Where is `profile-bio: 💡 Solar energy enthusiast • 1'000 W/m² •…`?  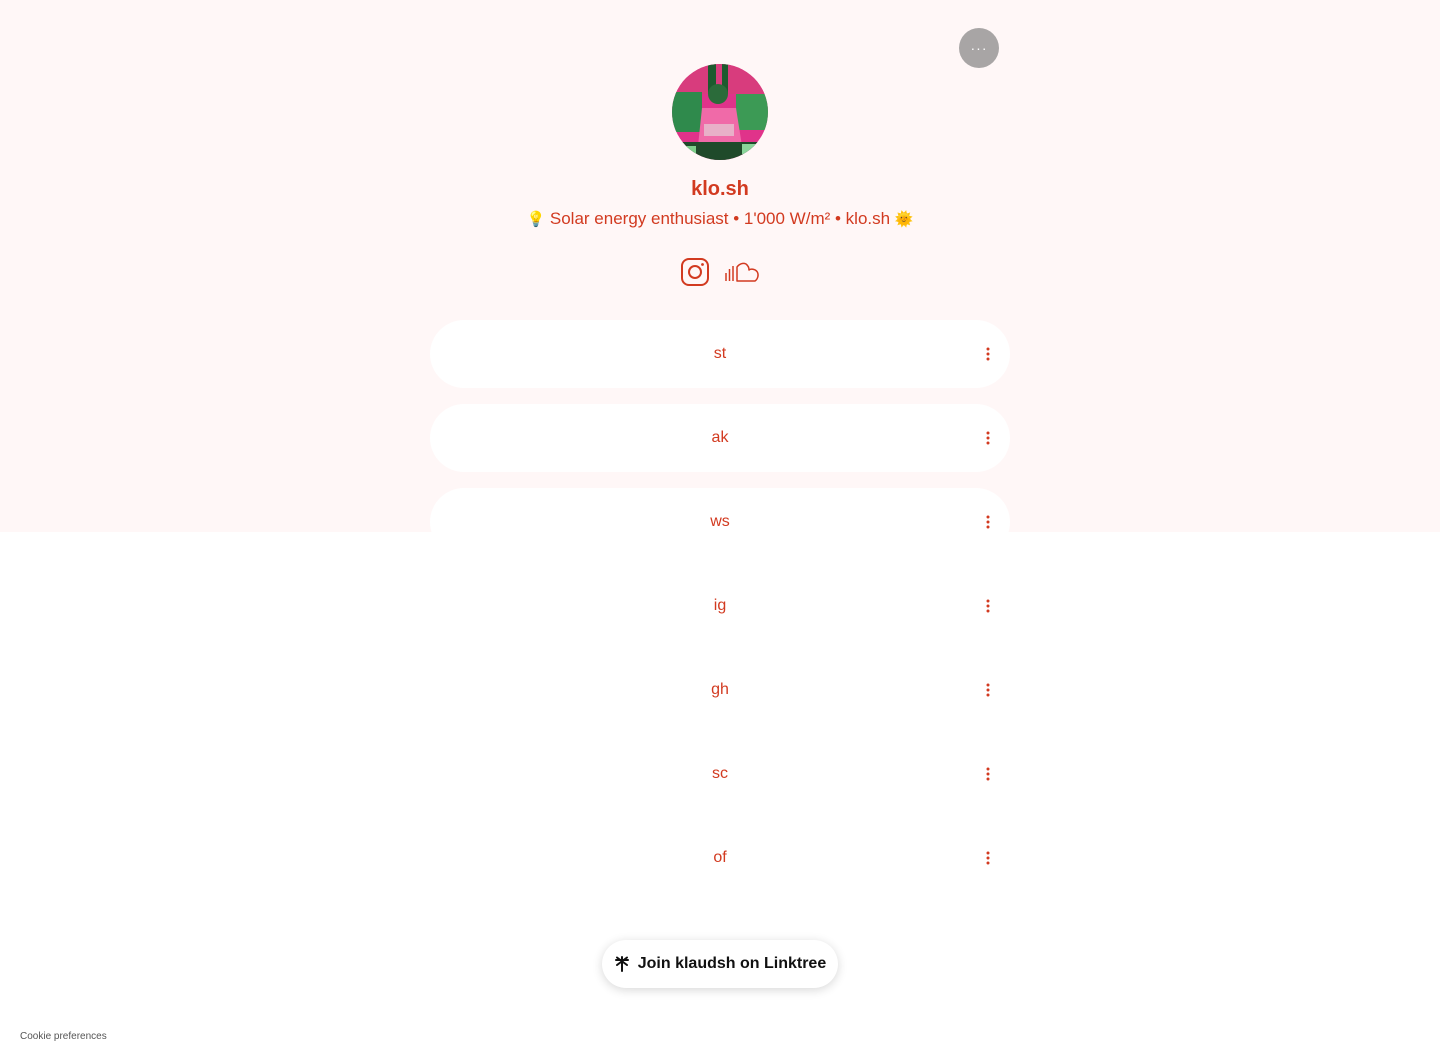
profile-bio: 💡 Solar energy enthusiast • 1'000 W/m² •… is located at coordinates (720, 219).